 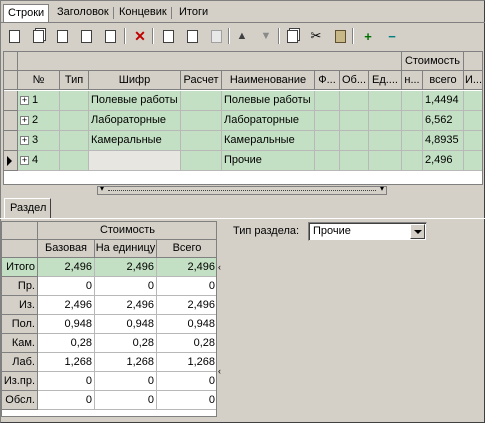 I want to click on table-row: +3 Камеральные Камеральные 4,8935, so click(x=243, y=141).